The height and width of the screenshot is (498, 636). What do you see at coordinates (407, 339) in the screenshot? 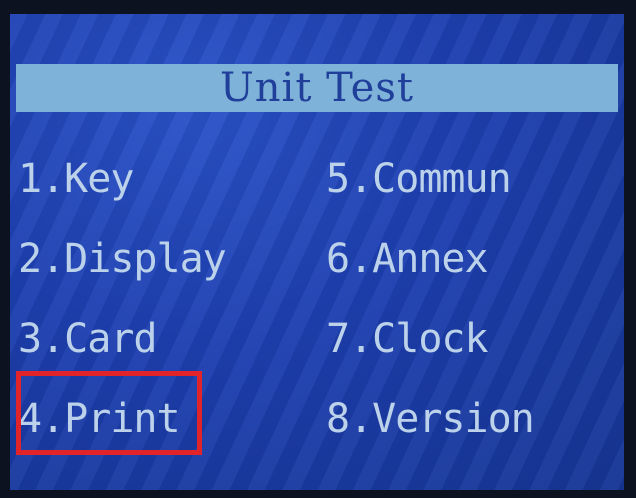
I see `menu-item-clock: 7.Clock` at bounding box center [407, 339].